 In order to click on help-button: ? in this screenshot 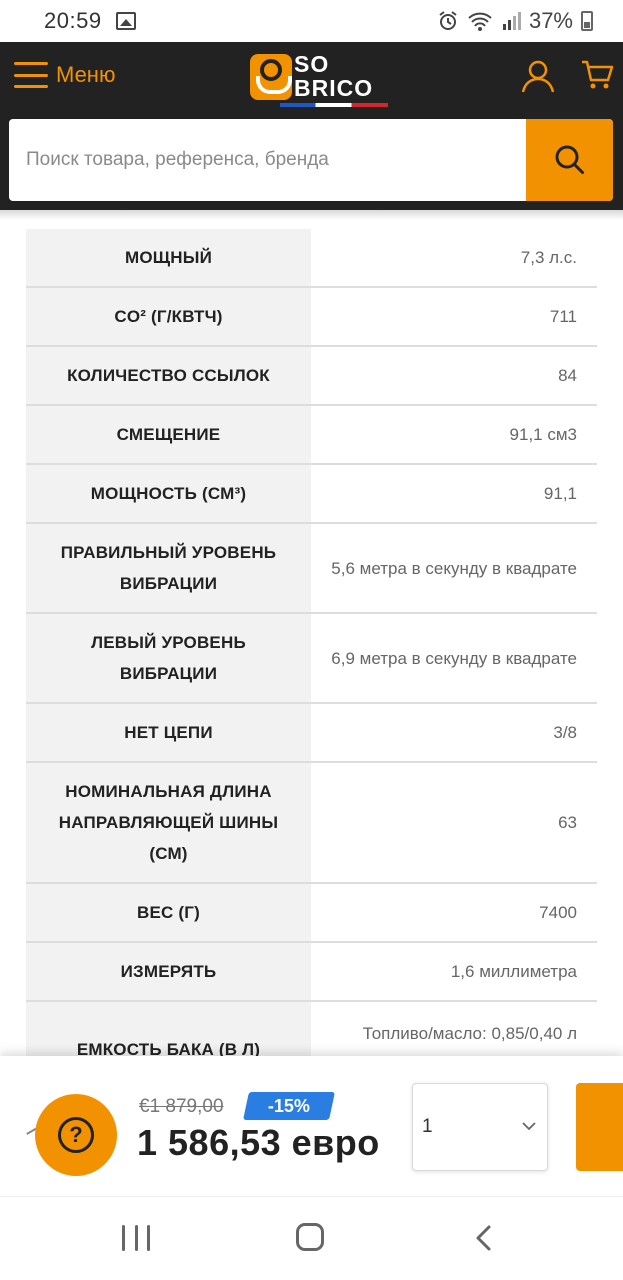, I will do `click(76, 1135)`.